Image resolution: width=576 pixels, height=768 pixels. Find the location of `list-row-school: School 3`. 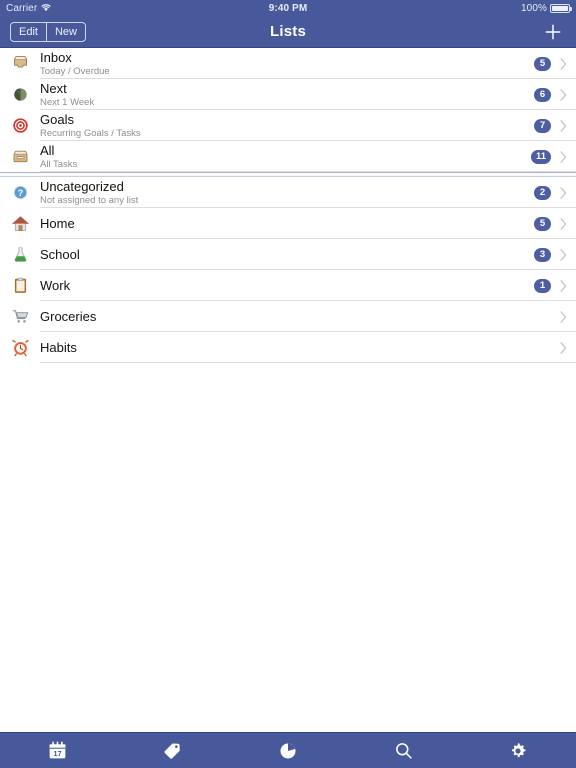

list-row-school: School 3 is located at coordinates (288, 254).